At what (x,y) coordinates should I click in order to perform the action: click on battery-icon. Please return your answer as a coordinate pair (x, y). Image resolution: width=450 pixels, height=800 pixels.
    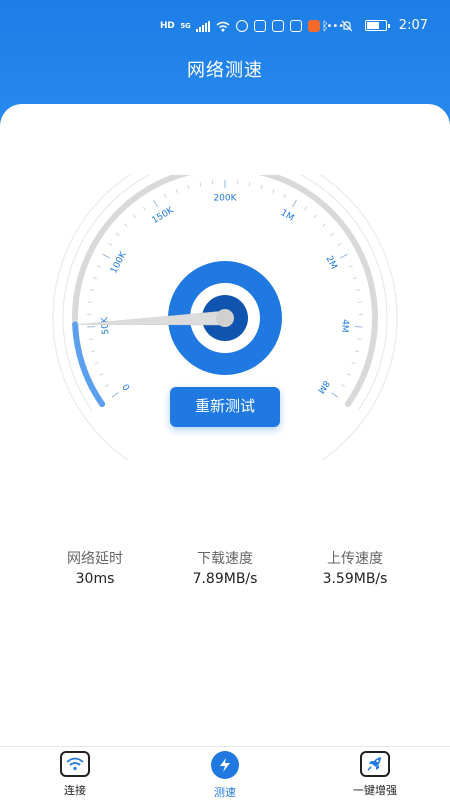
    Looking at the image, I should click on (377, 25).